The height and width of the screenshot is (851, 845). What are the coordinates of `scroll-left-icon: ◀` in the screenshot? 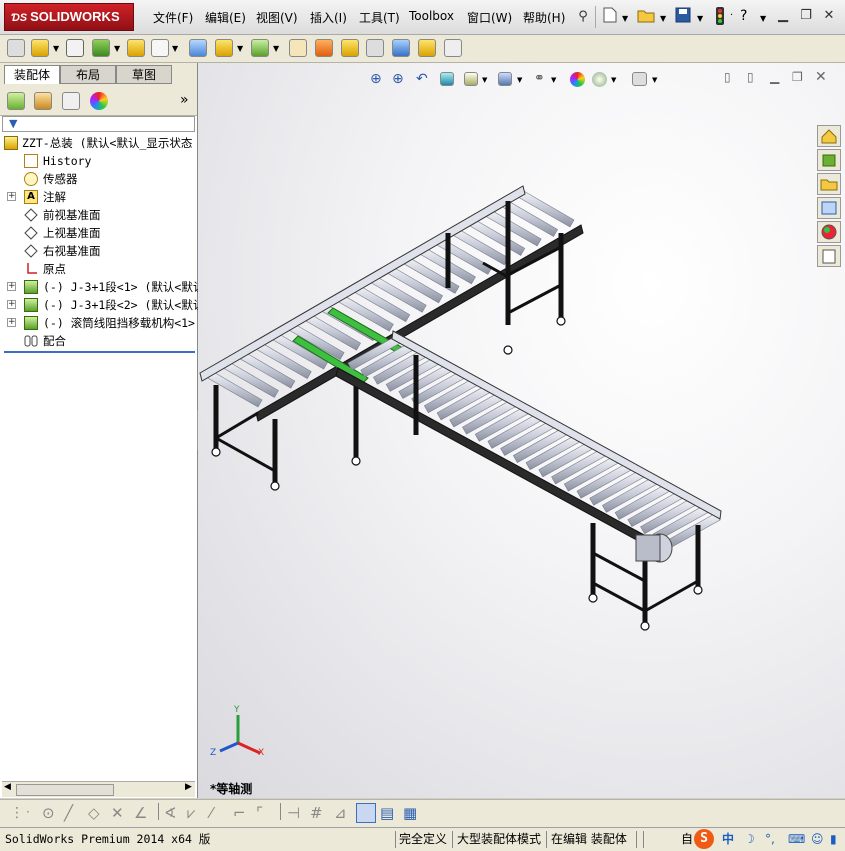 It's located at (7, 787).